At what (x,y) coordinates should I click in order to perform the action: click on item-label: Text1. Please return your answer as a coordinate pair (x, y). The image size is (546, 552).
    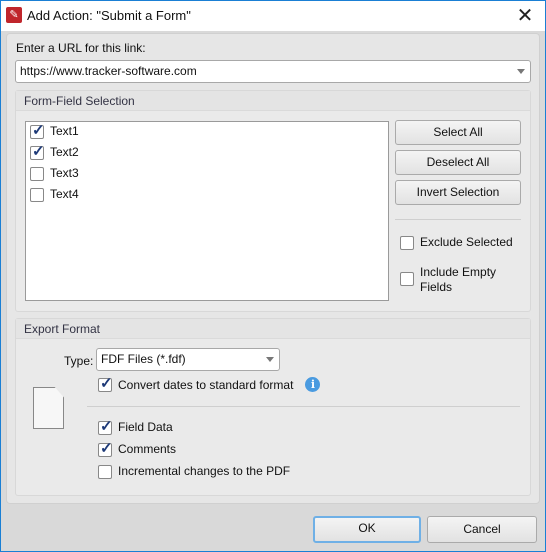
    Looking at the image, I should click on (64, 131).